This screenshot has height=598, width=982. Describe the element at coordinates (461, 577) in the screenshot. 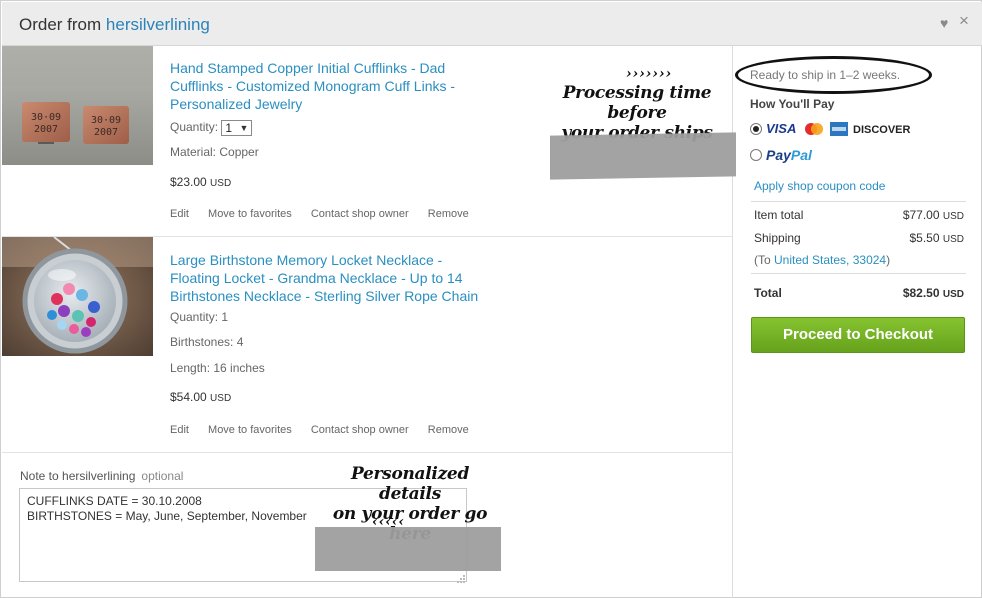

I see `resize-handle-icon` at that location.